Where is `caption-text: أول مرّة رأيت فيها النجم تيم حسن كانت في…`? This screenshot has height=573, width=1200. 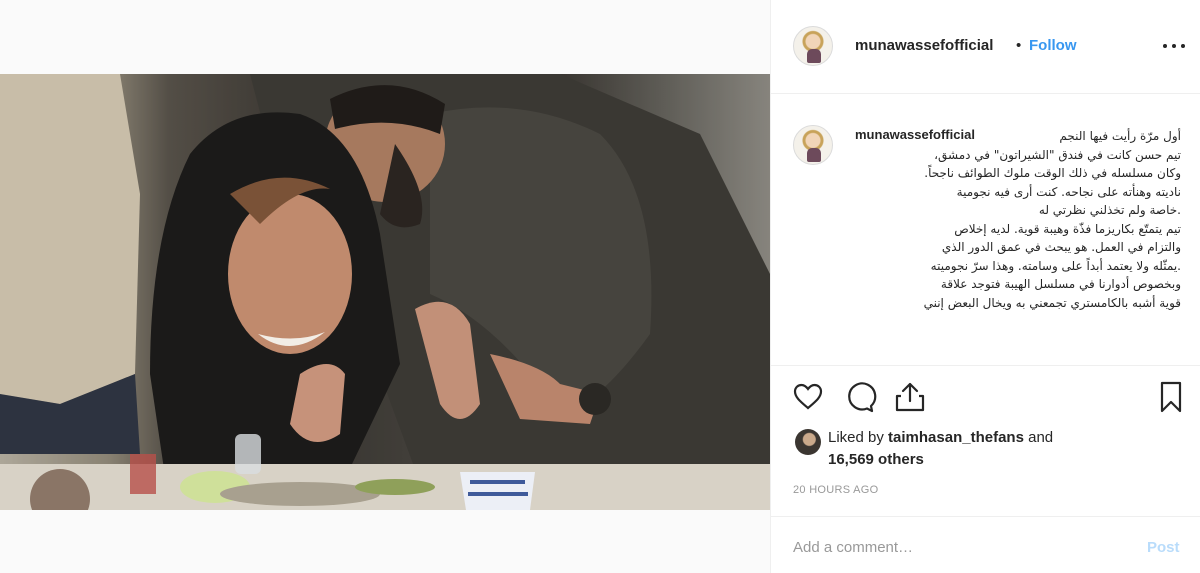
caption-text: أول مرّة رأيت فيها النجم تيم حسن كانت في… is located at coordinates (1052, 219).